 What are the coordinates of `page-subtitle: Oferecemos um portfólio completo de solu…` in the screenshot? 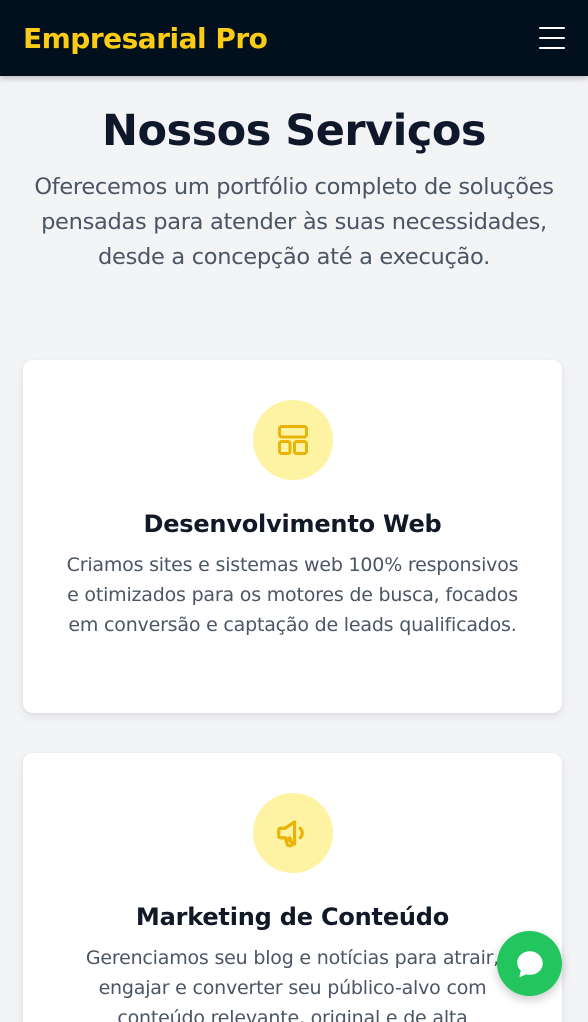 It's located at (294, 222).